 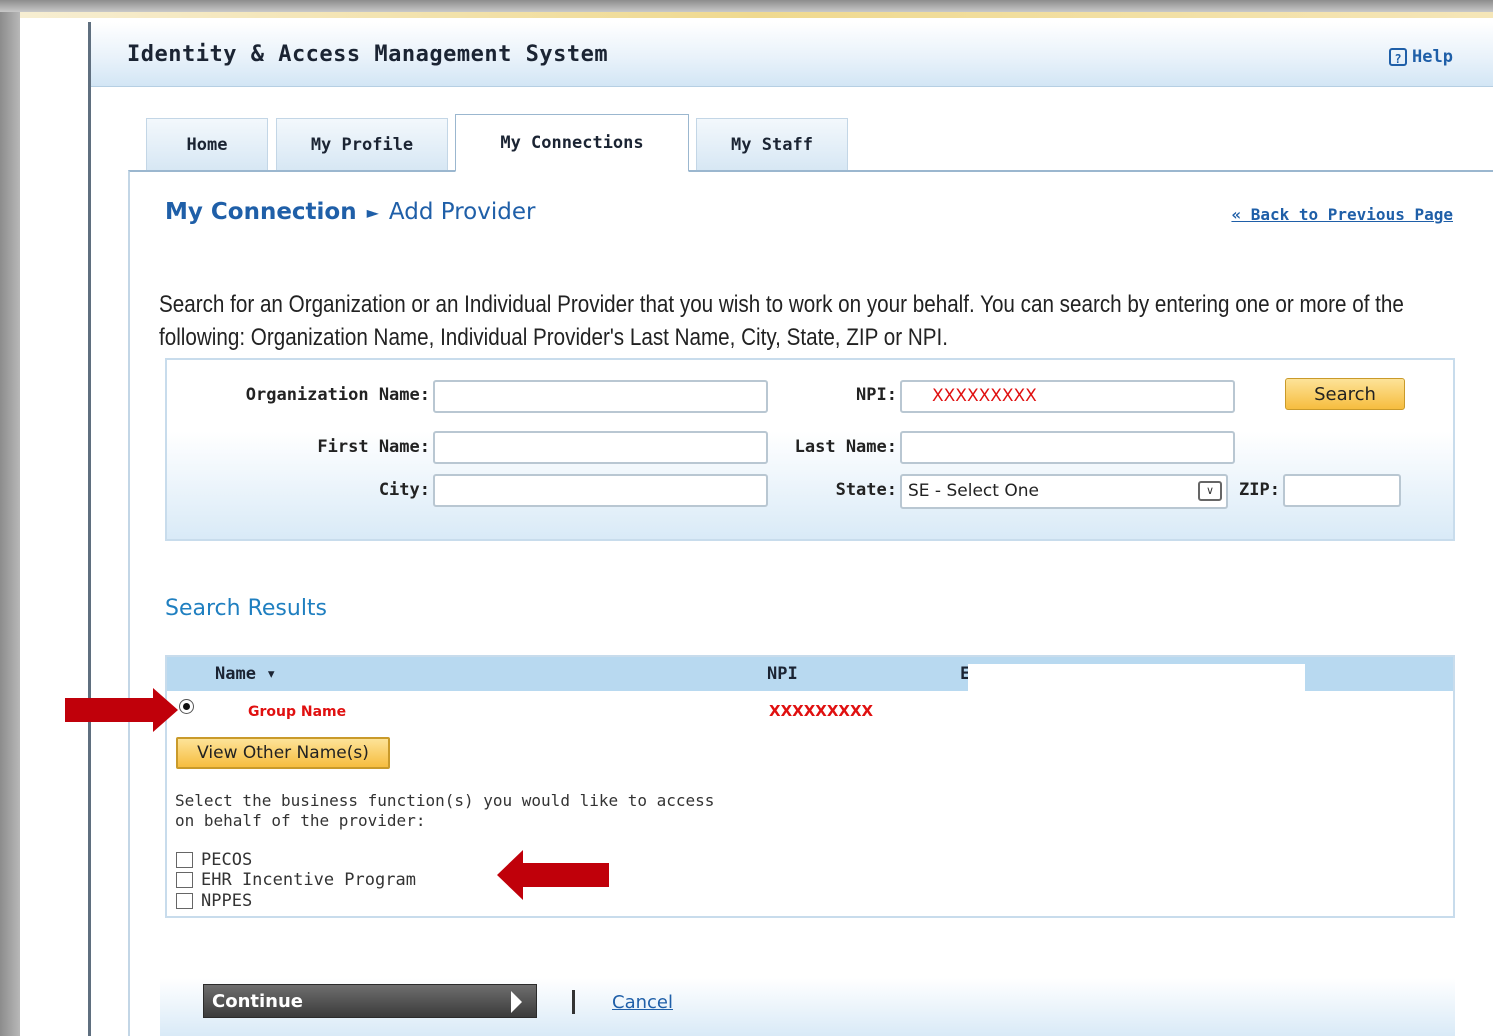 I want to click on zip-label: ZIP:, so click(x=1259, y=490).